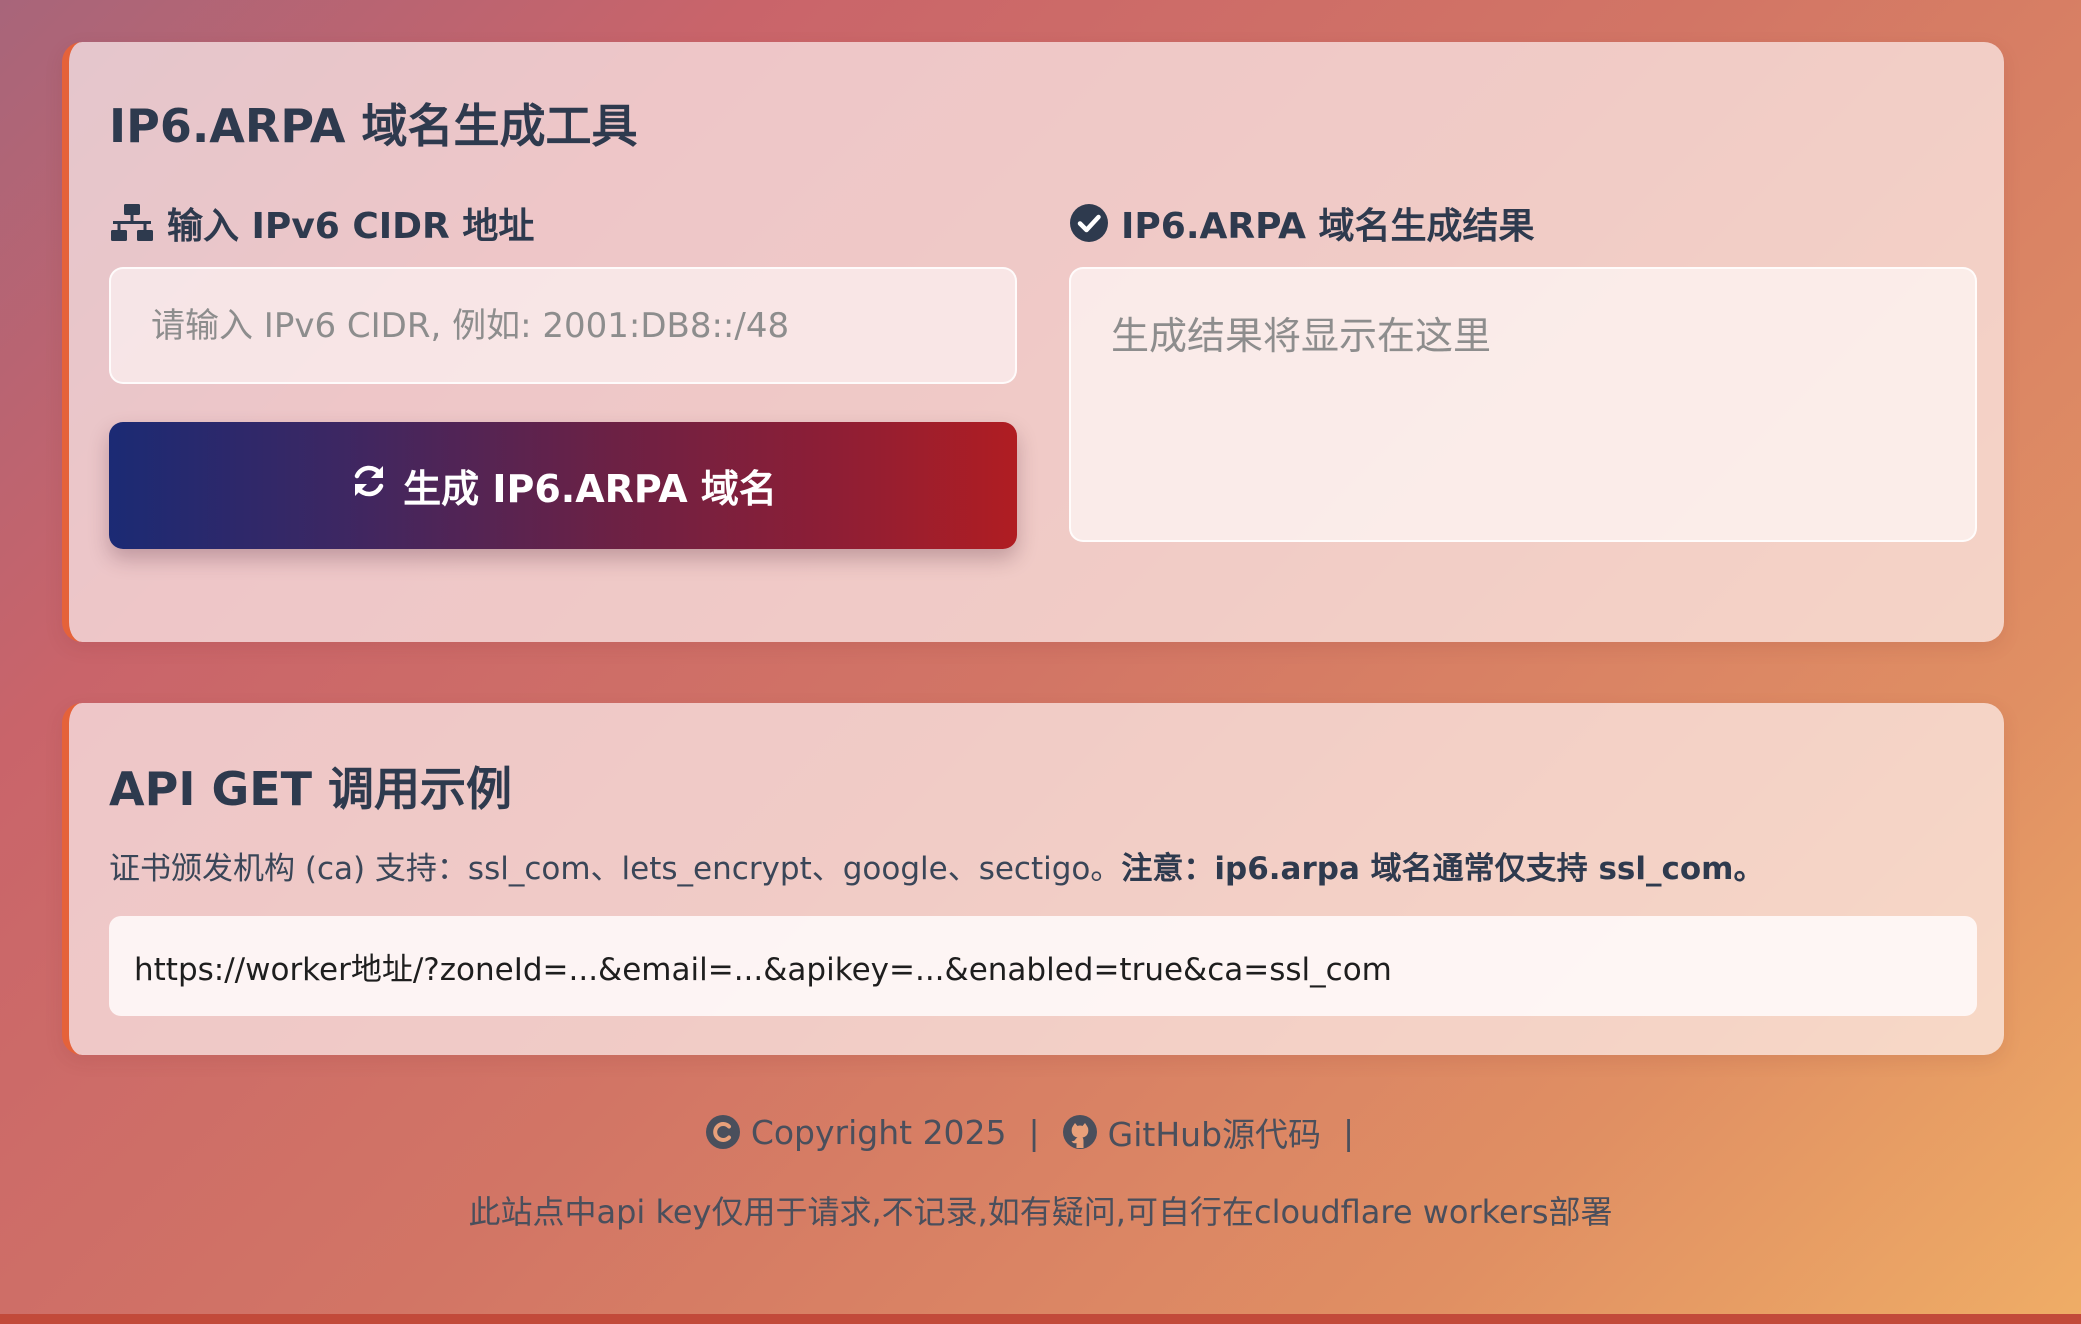  What do you see at coordinates (373, 126) in the screenshot?
I see `page-title: IP6.ARPA 域名生成工具` at bounding box center [373, 126].